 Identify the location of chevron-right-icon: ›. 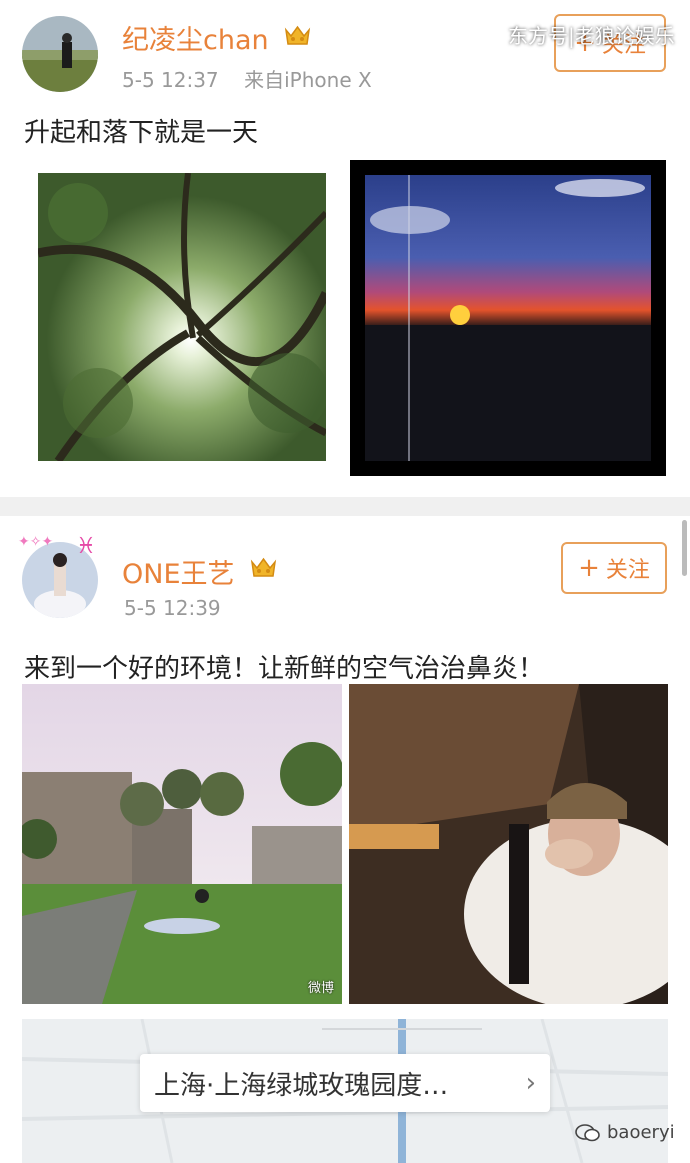
(530, 1083).